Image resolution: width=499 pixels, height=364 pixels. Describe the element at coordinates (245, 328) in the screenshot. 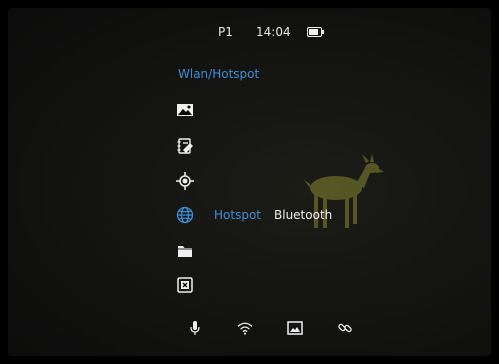

I see `wifi-icon` at that location.